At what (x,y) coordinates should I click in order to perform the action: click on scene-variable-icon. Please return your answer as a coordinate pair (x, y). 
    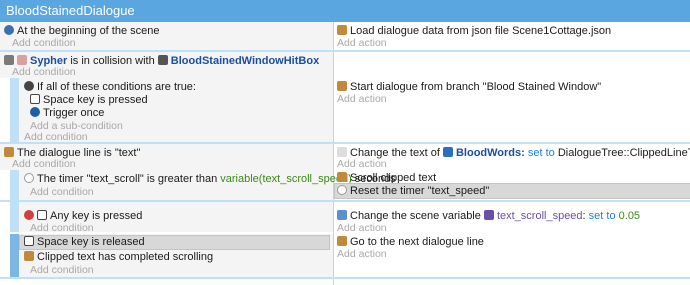
    Looking at the image, I should click on (342, 215).